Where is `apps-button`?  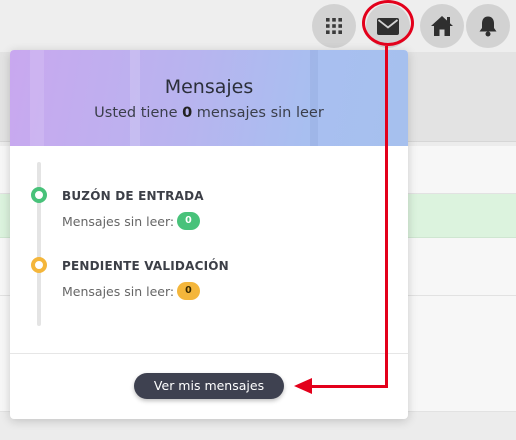
apps-button is located at coordinates (334, 26).